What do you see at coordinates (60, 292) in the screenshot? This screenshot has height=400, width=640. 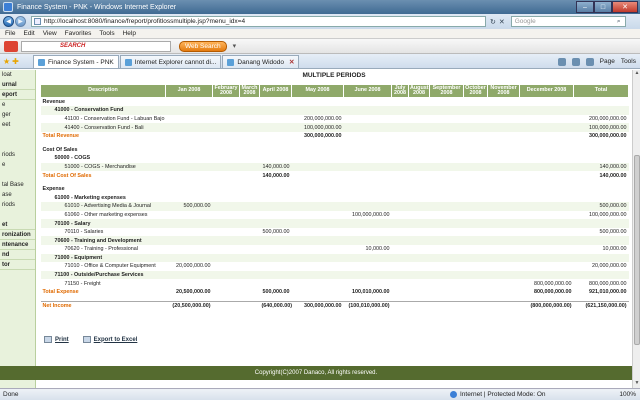 I see `row-description: Total Expense` at bounding box center [60, 292].